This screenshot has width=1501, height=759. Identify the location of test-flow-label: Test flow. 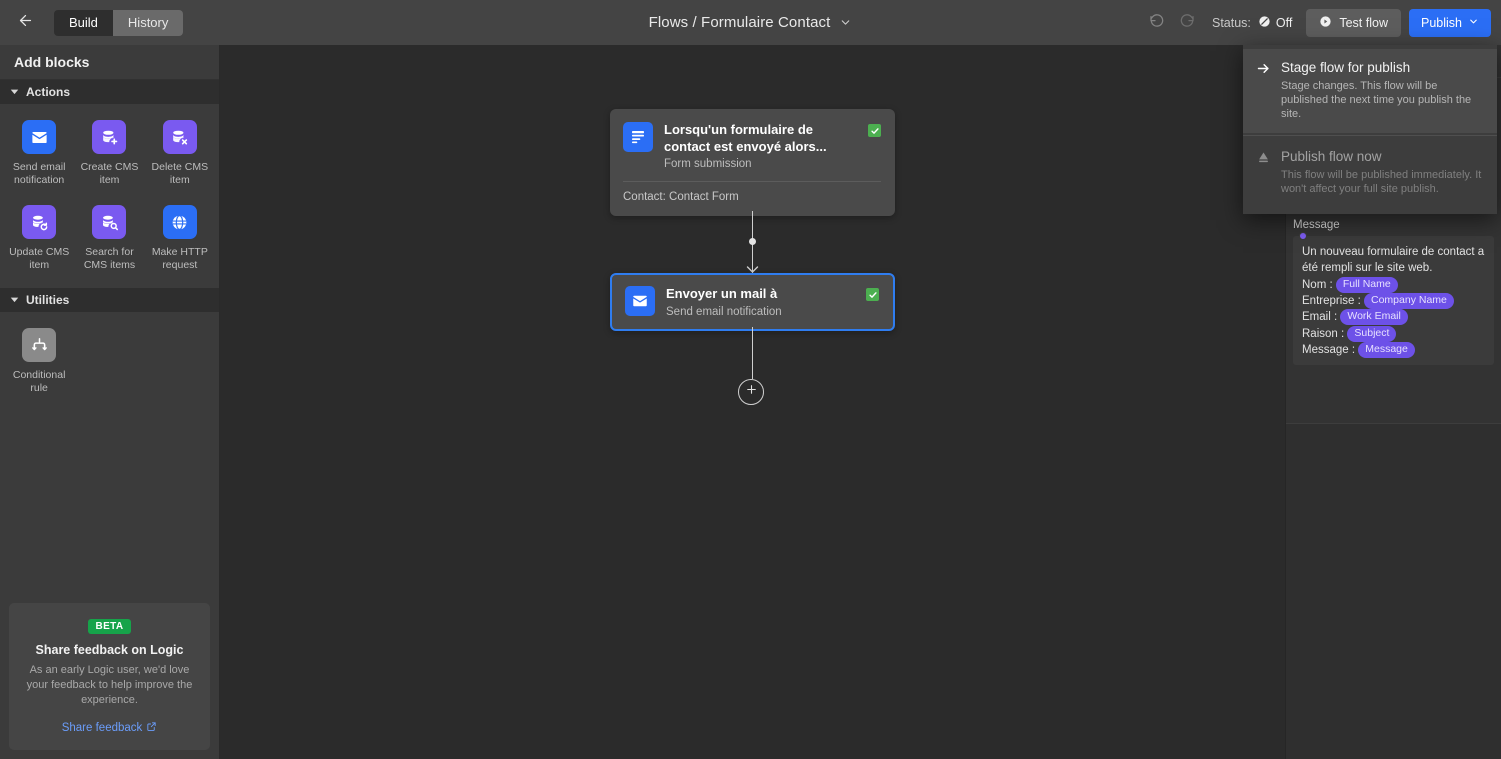
(1363, 22).